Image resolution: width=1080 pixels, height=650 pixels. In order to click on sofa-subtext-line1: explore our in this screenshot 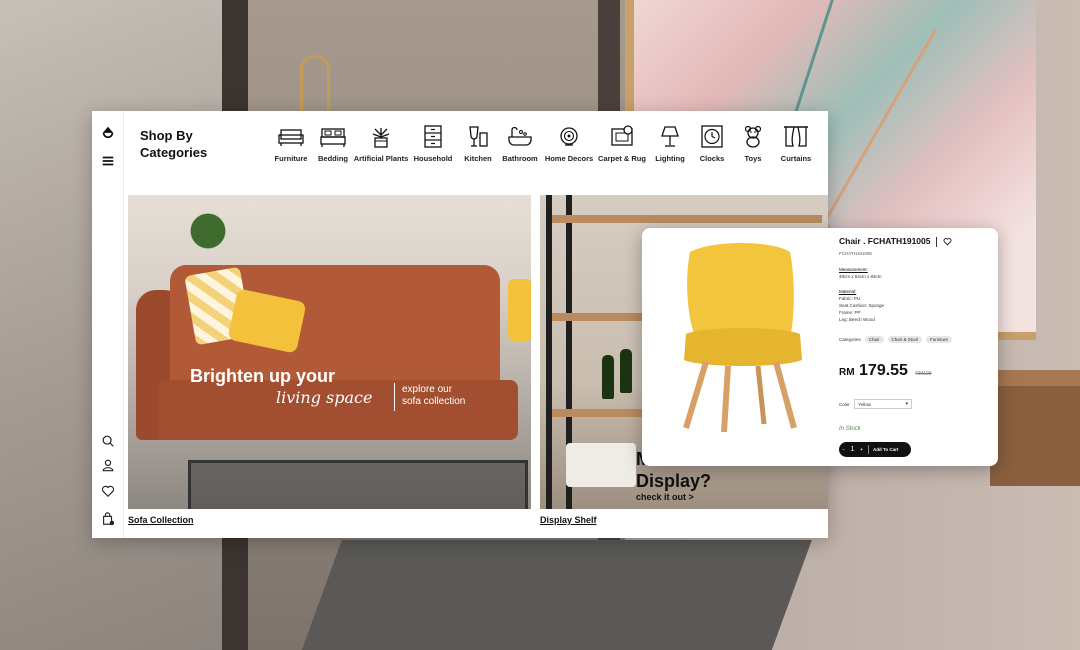, I will do `click(427, 389)`.